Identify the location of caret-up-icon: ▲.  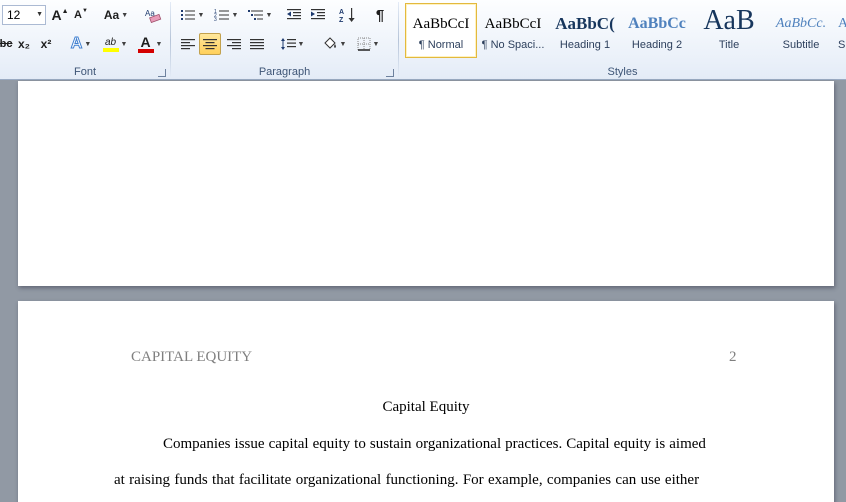
(65, 11).